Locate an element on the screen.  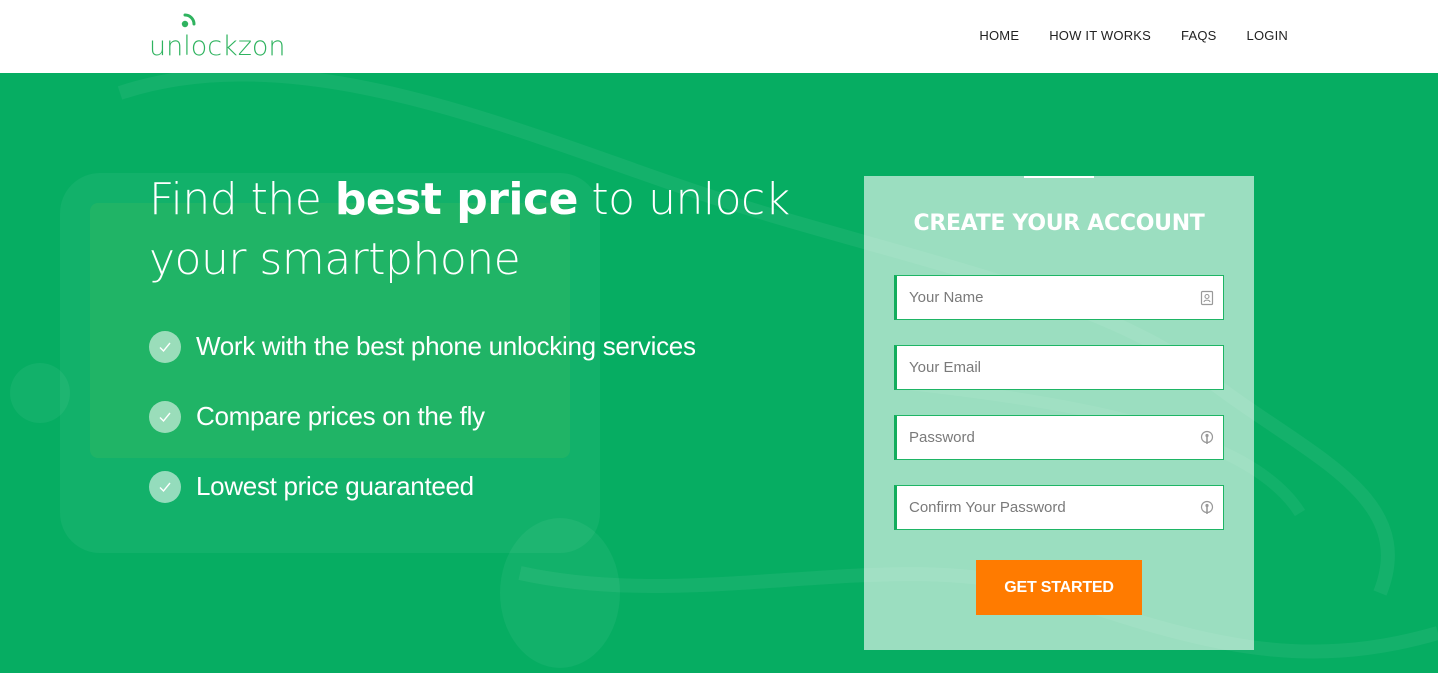
nav-faqs: FAQS is located at coordinates (1198, 35).